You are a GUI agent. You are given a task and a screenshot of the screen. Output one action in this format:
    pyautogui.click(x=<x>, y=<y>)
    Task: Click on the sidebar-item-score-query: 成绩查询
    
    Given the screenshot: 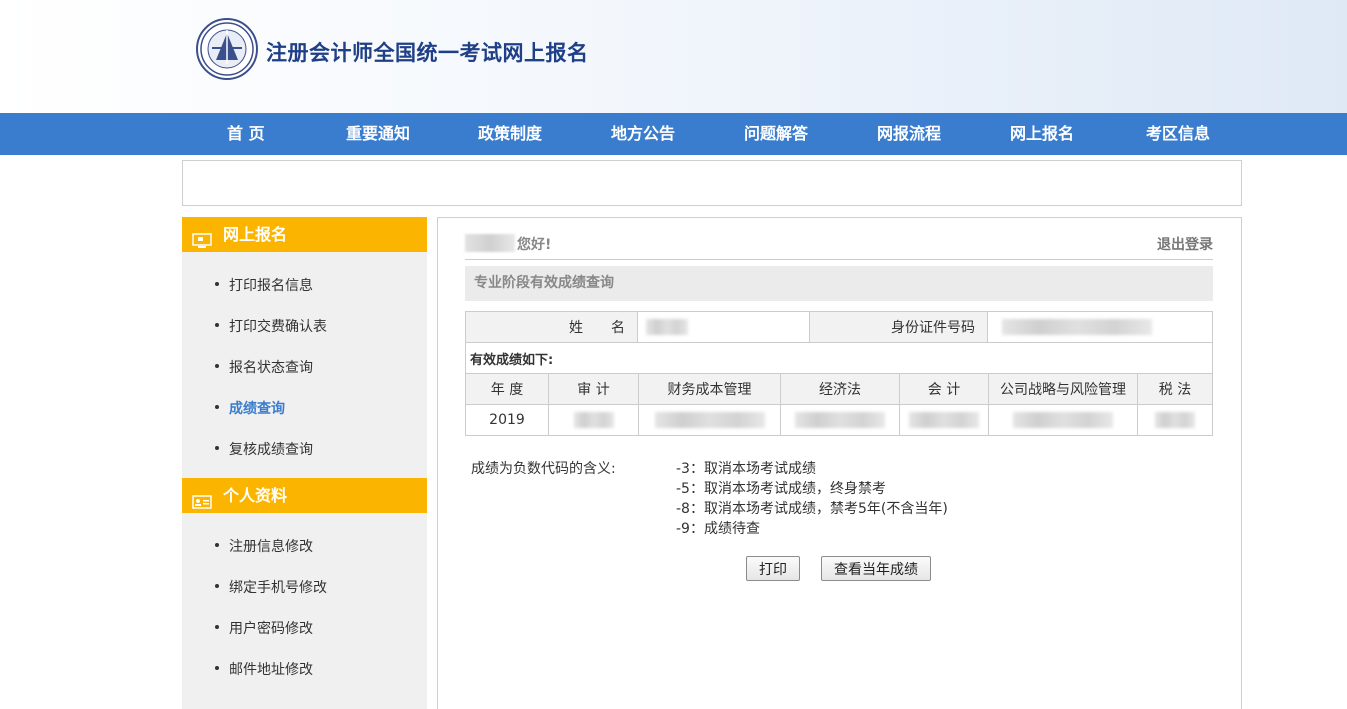 What is the action you would take?
    pyautogui.click(x=250, y=408)
    